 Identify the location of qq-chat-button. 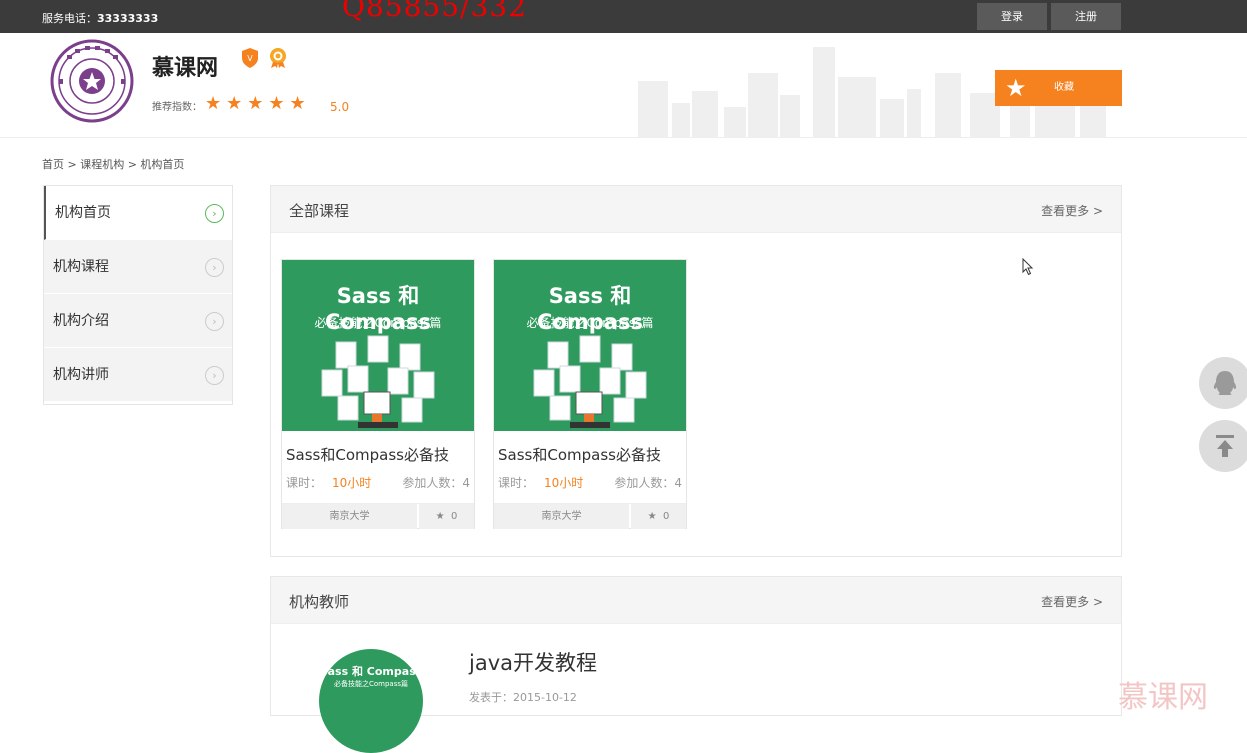
(1223, 383).